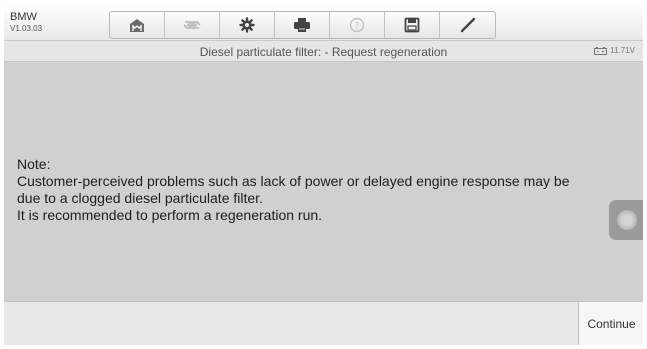 The height and width of the screenshot is (349, 647). I want to click on settings-button, so click(247, 25).